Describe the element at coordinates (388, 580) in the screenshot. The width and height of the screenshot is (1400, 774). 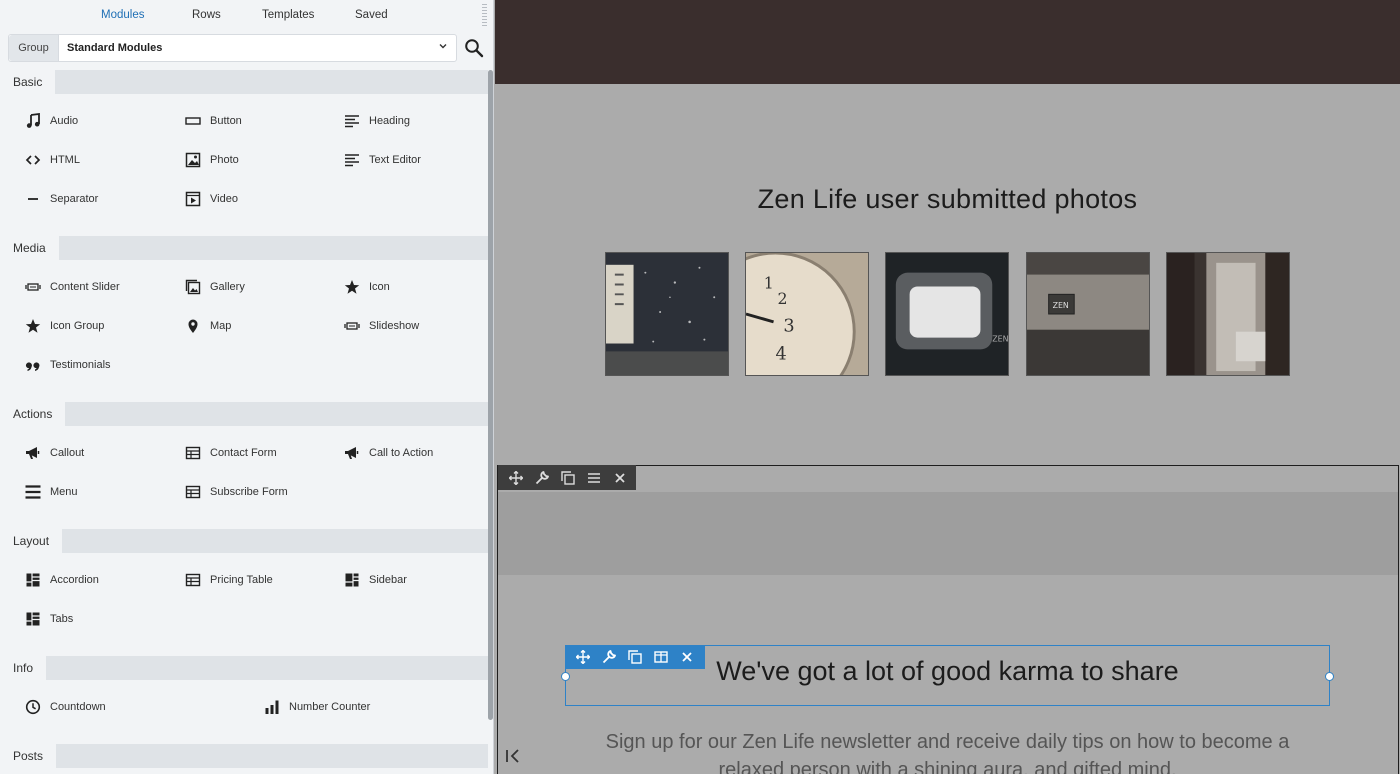
I see `module-label: Sidebar` at that location.